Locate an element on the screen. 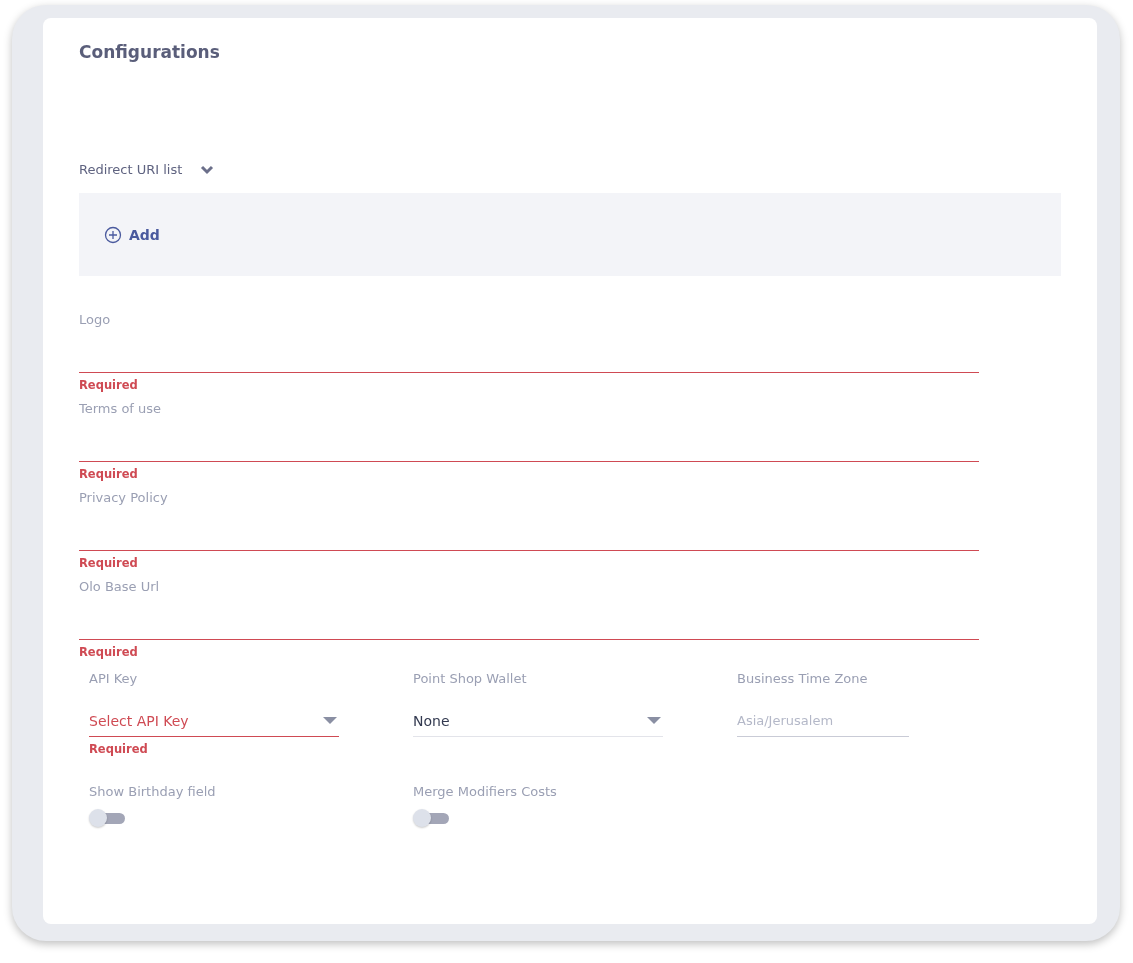 The image size is (1133, 963). add-button: Add is located at coordinates (132, 234).